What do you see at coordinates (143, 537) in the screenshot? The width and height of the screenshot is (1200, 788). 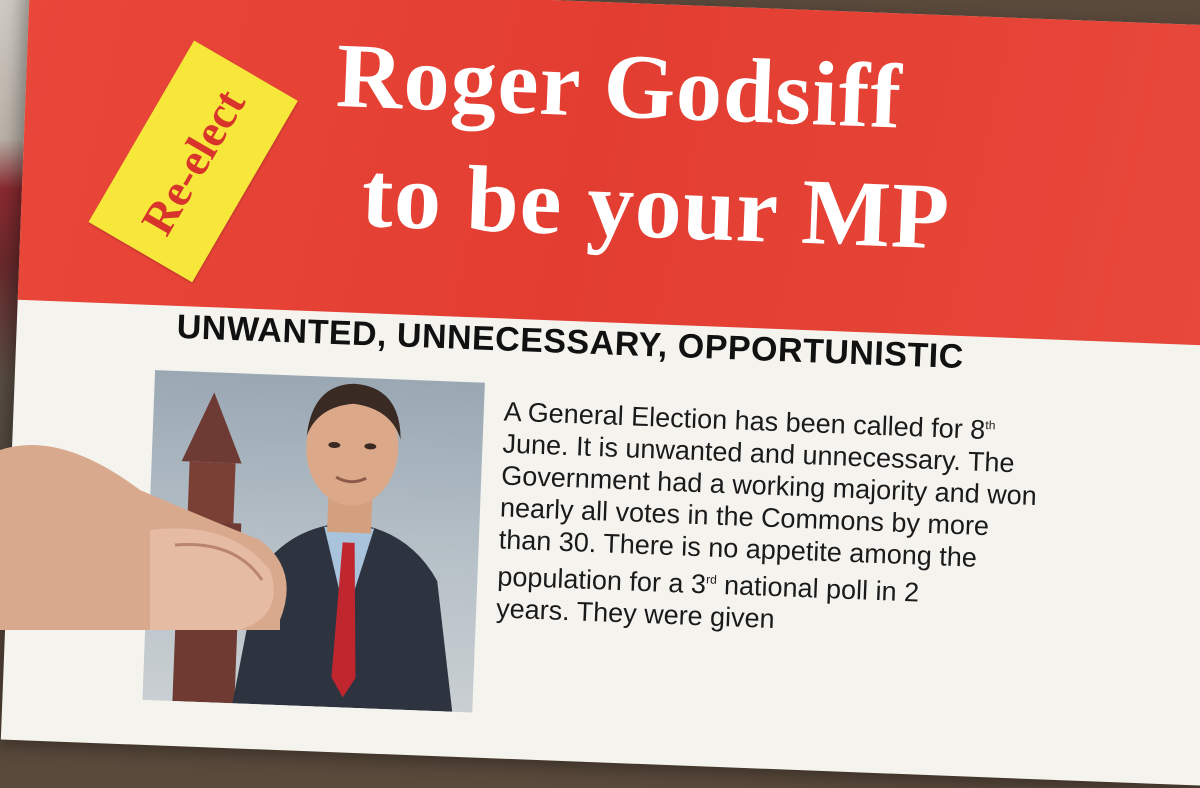 I see `hand-thumb` at bounding box center [143, 537].